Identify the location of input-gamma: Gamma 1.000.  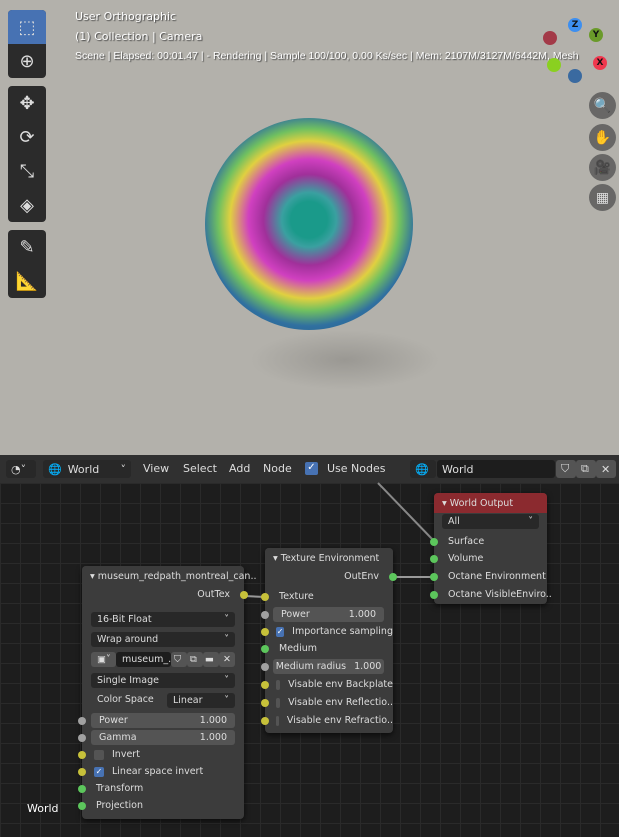
(161, 737).